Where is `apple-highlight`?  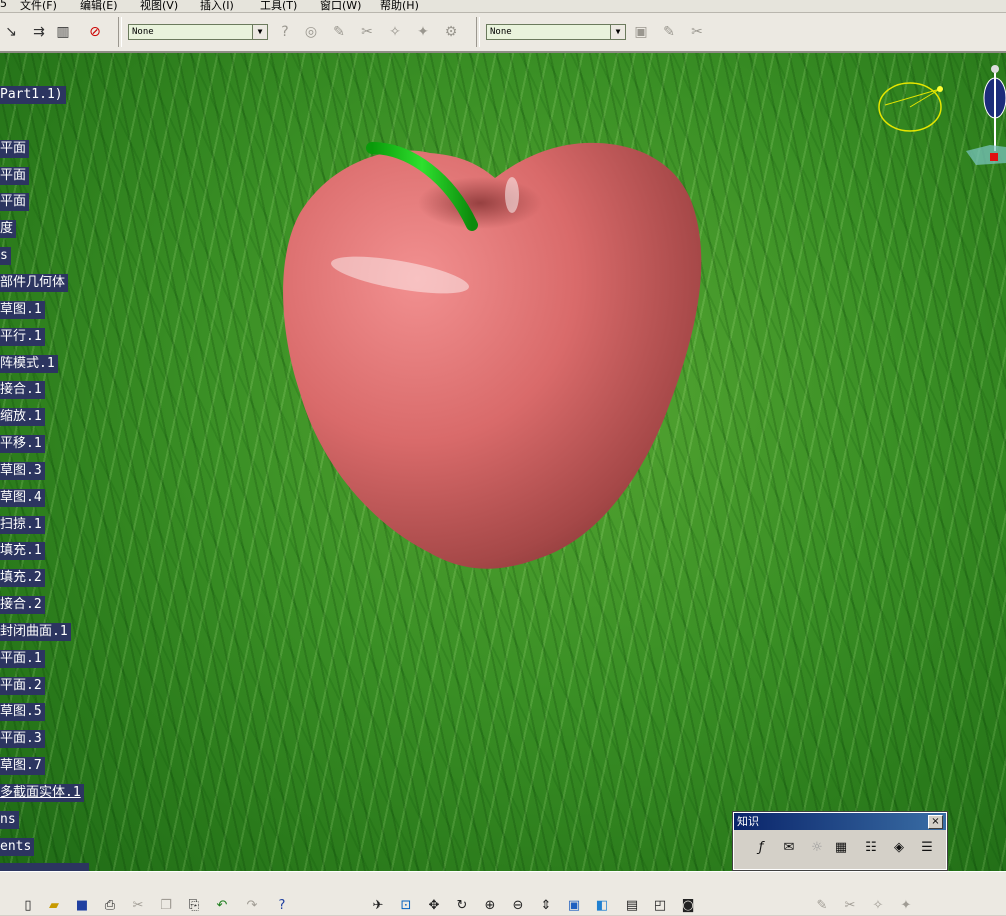 apple-highlight is located at coordinates (512, 195).